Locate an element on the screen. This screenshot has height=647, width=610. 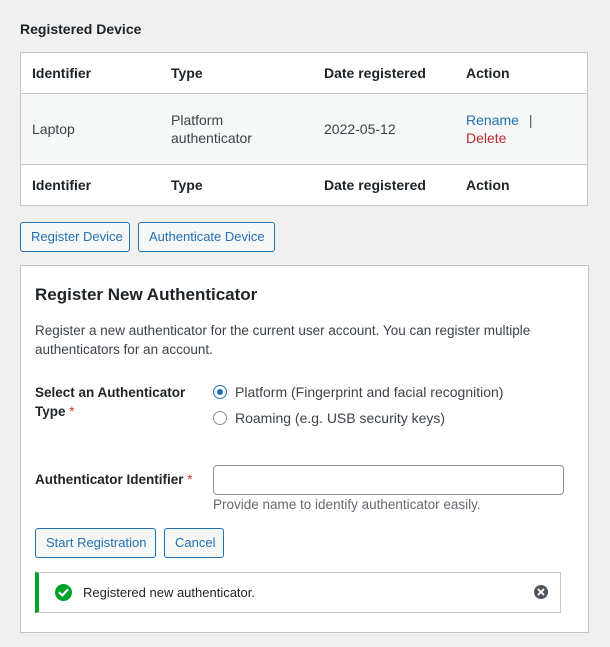
column-header-date-registered: Date registered is located at coordinates (375, 73).